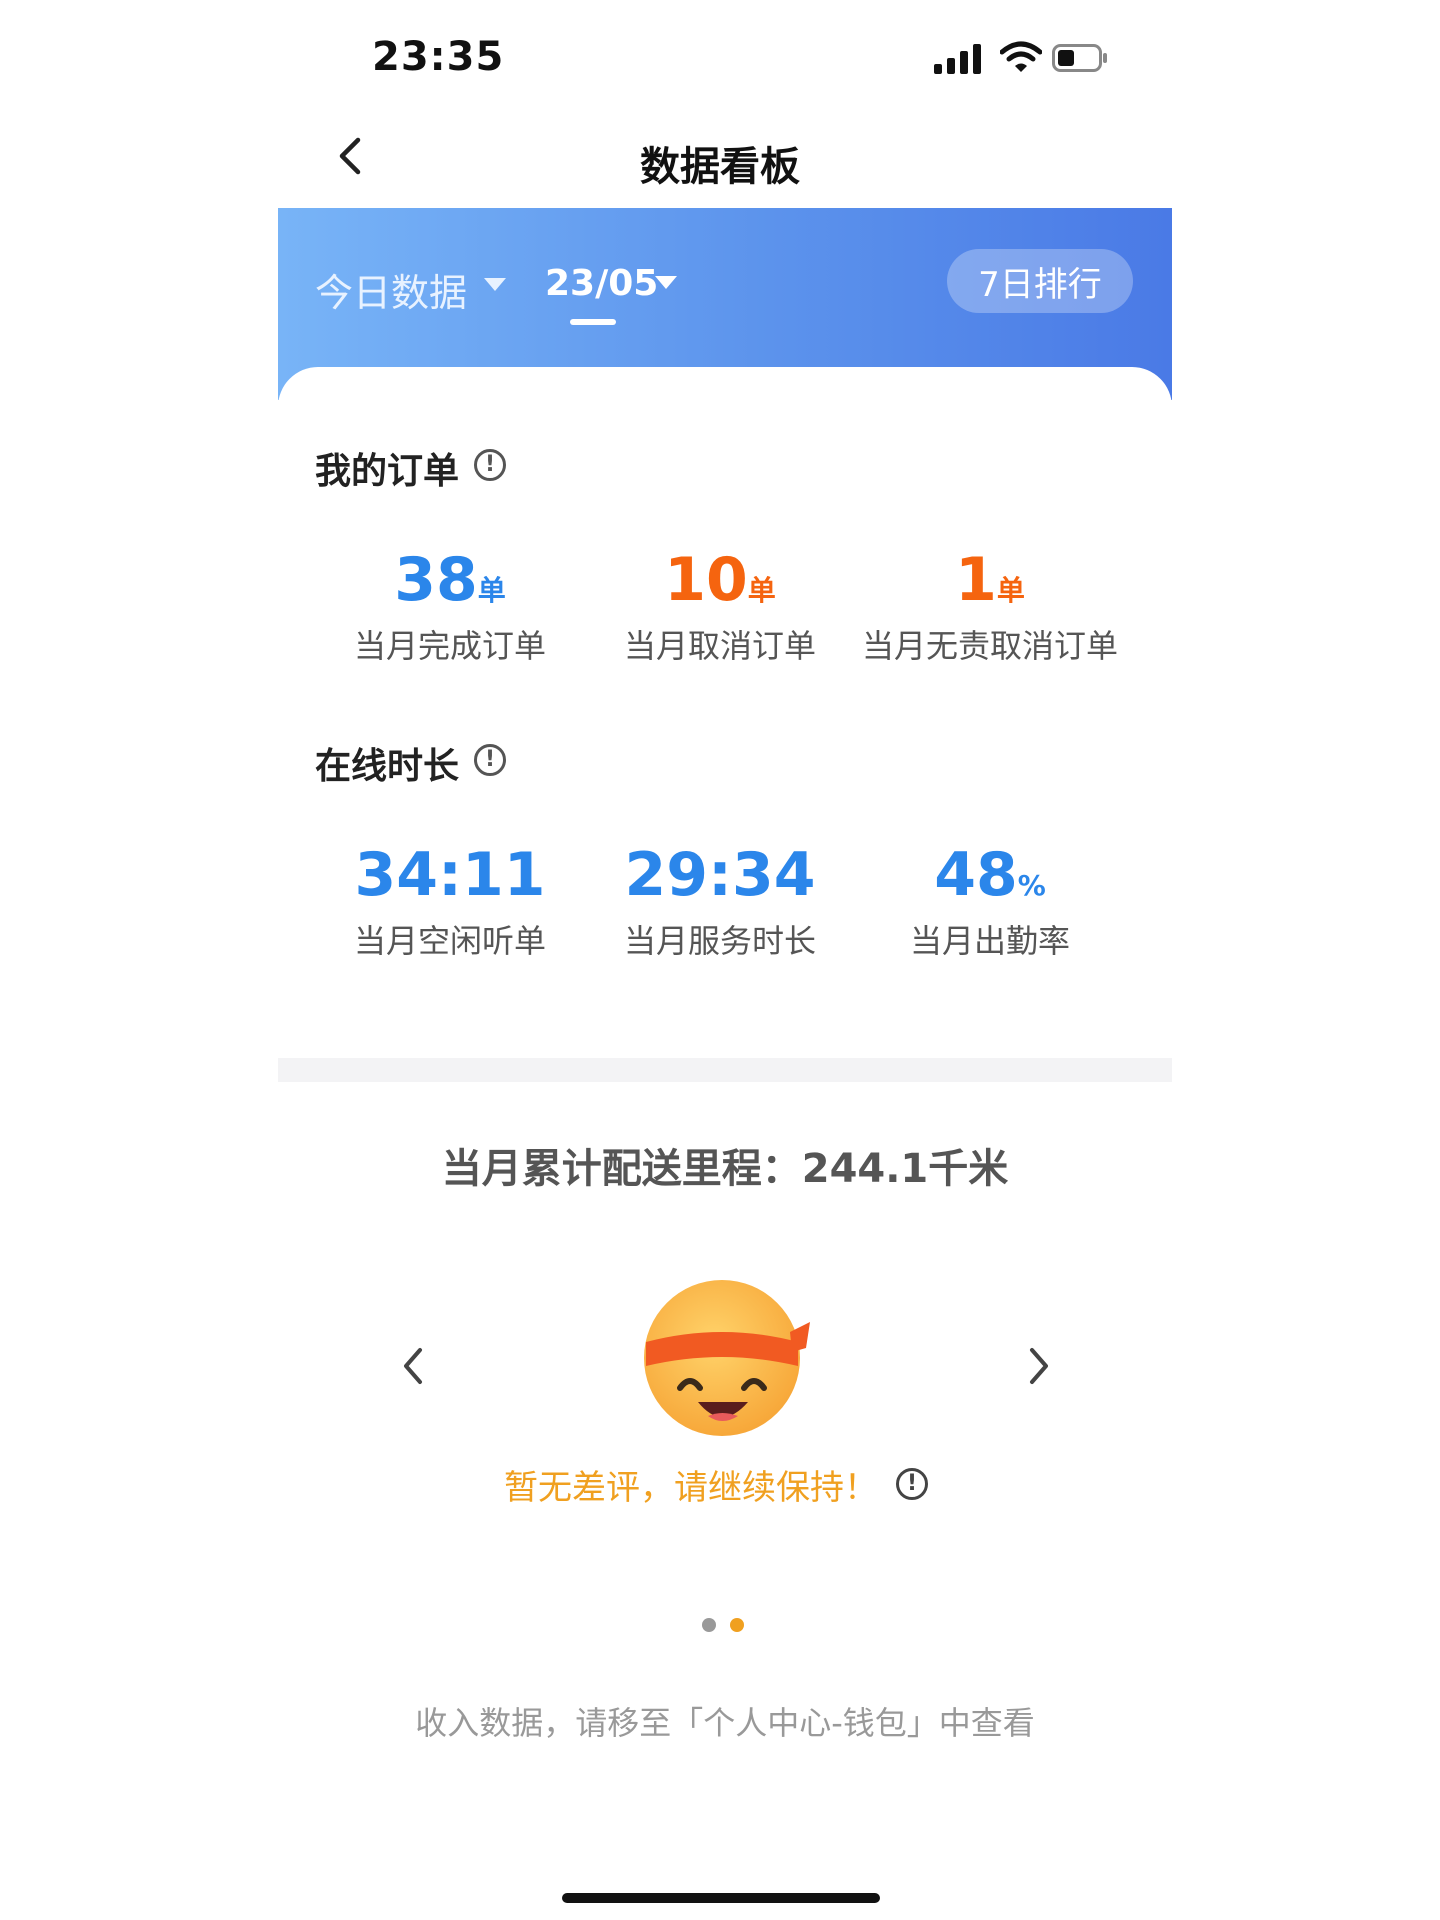  I want to click on stat-value: 48, so click(976, 875).